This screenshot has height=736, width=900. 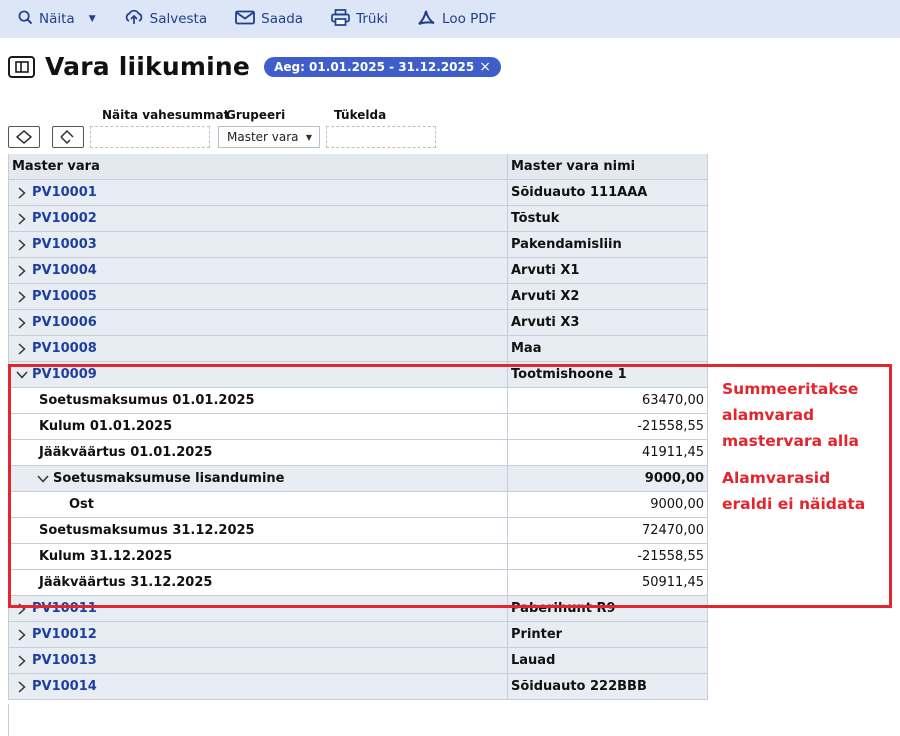 I want to click on diamond-icon, so click(x=24, y=137).